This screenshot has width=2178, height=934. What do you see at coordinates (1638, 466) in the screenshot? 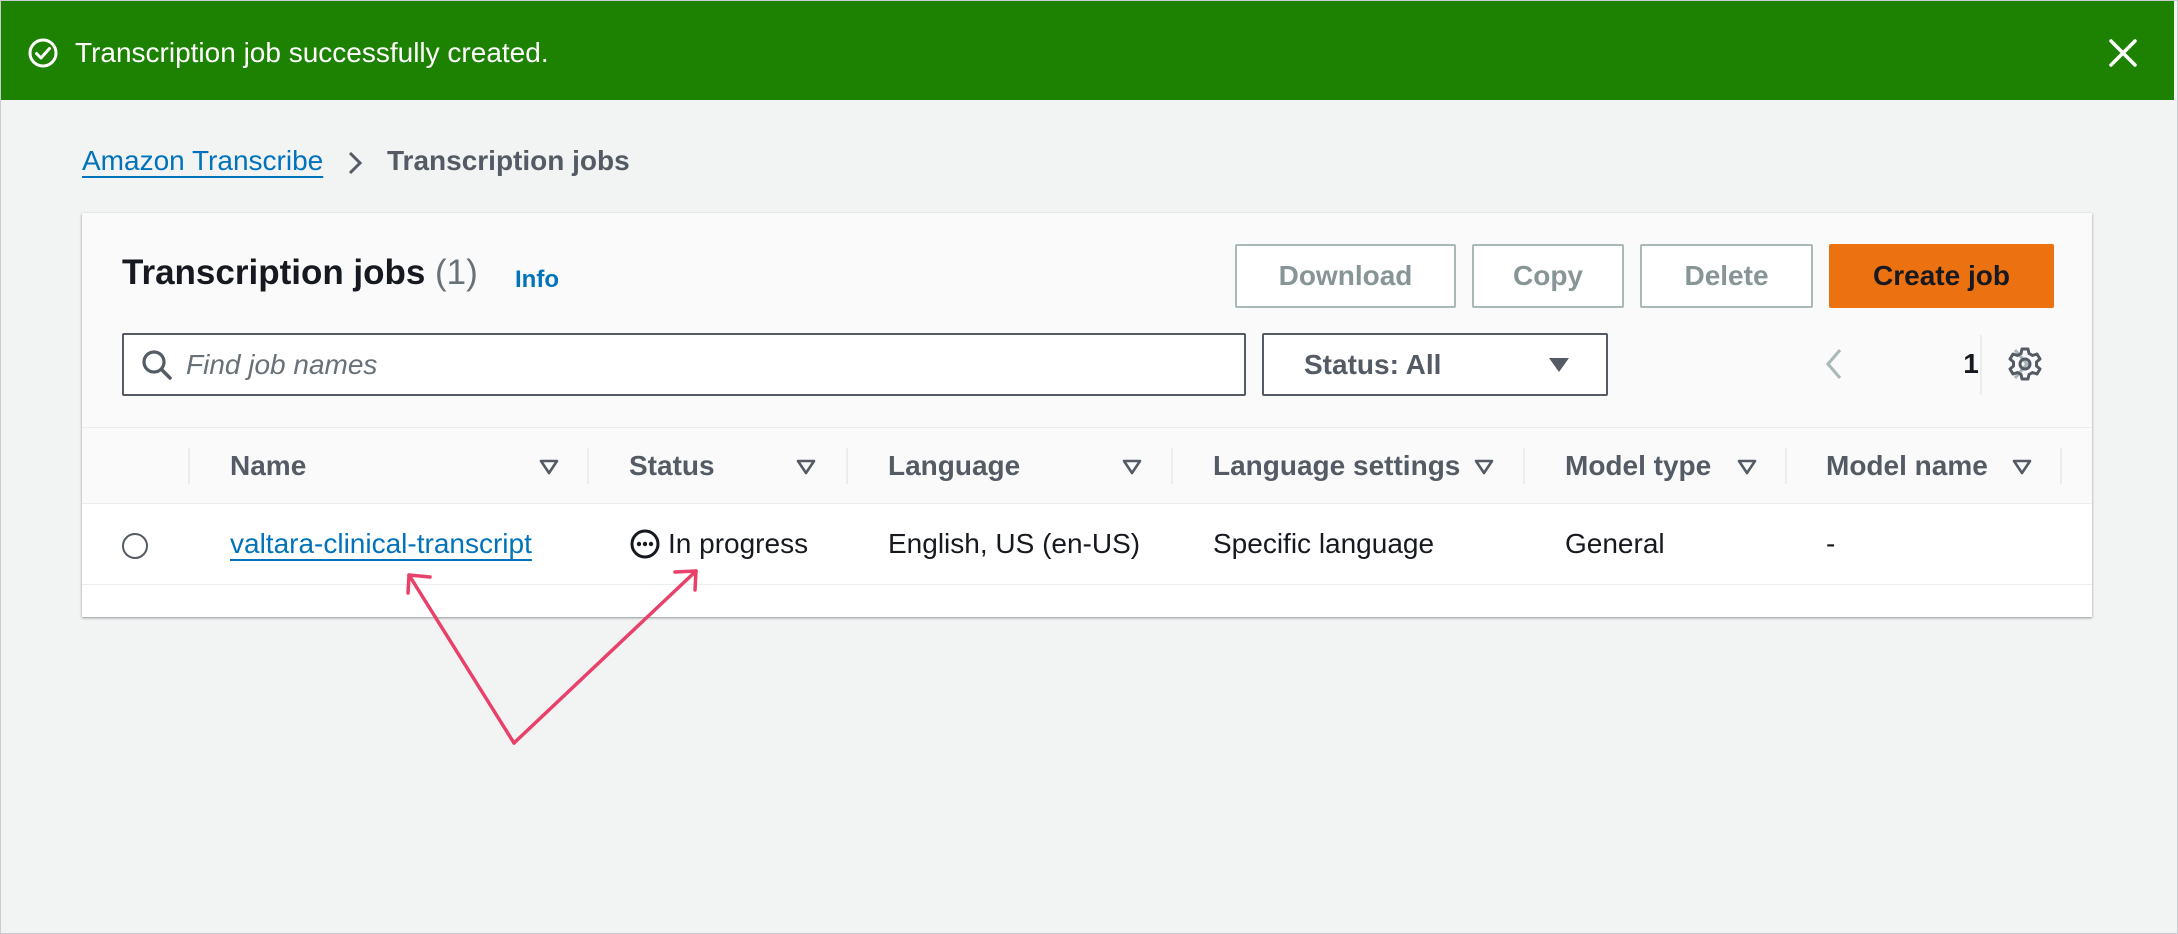
I see `column-header-model-type: Model type` at bounding box center [1638, 466].